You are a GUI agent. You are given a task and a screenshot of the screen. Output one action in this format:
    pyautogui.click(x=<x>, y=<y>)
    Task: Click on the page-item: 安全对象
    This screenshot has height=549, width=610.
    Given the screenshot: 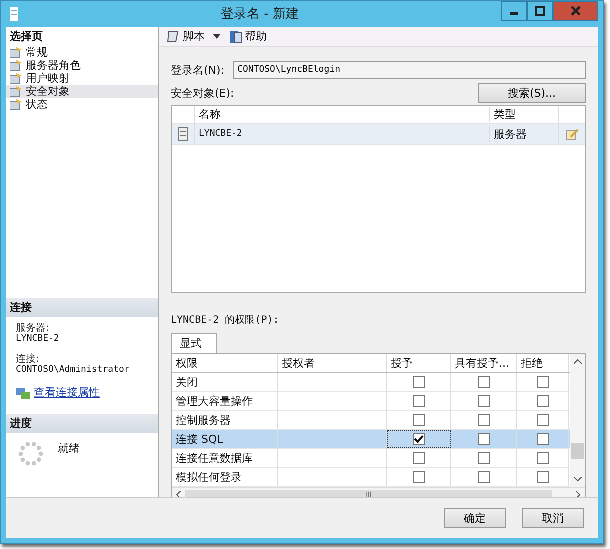 What is the action you would take?
    pyautogui.click(x=82, y=91)
    